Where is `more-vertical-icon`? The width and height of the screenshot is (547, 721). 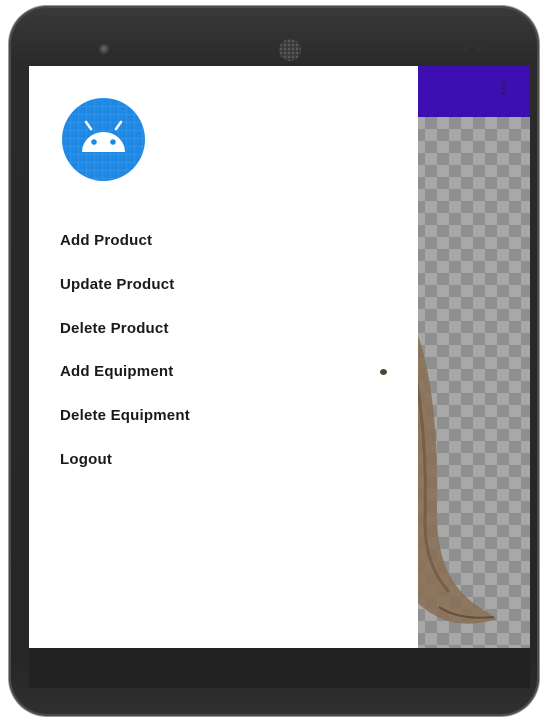 more-vertical-icon is located at coordinates (503, 91).